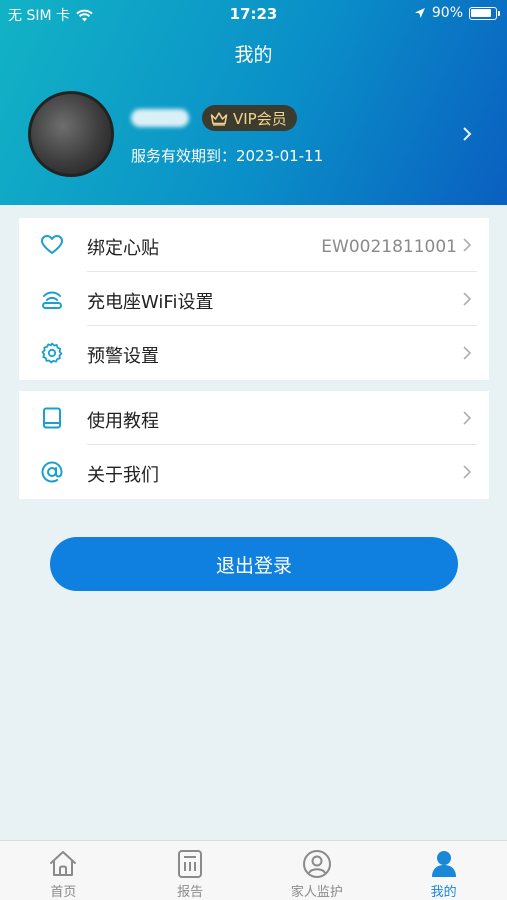  Describe the element at coordinates (389, 247) in the screenshot. I see `device-id: EW0021811001` at that location.